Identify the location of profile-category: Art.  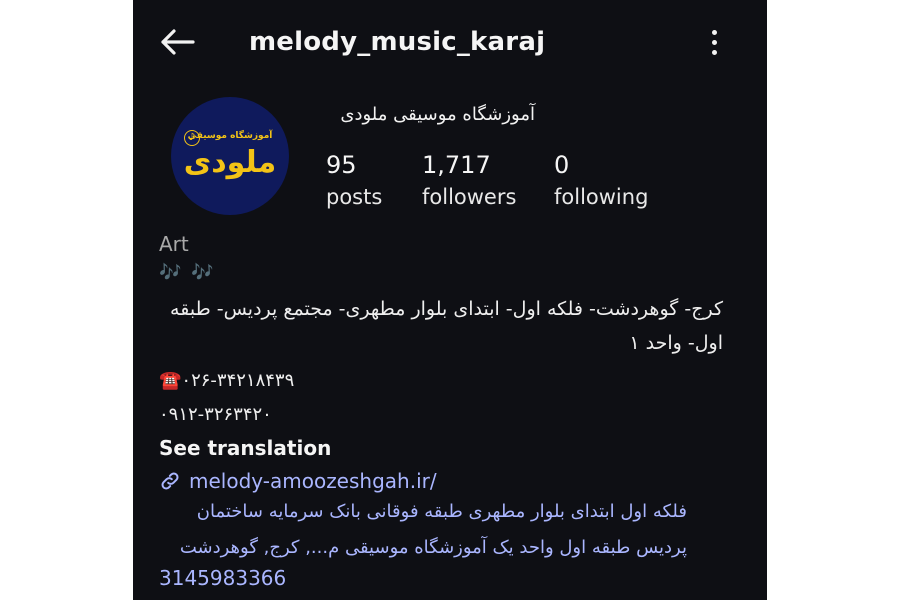
(174, 244).